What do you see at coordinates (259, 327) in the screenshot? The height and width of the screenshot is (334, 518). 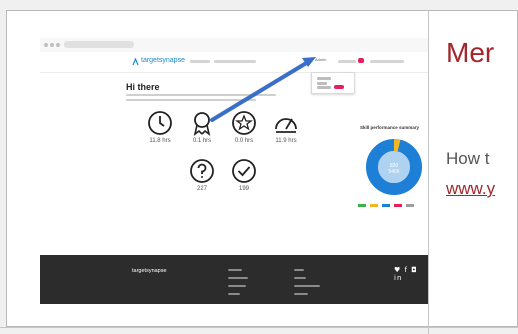 I see `bottom-border` at bounding box center [259, 327].